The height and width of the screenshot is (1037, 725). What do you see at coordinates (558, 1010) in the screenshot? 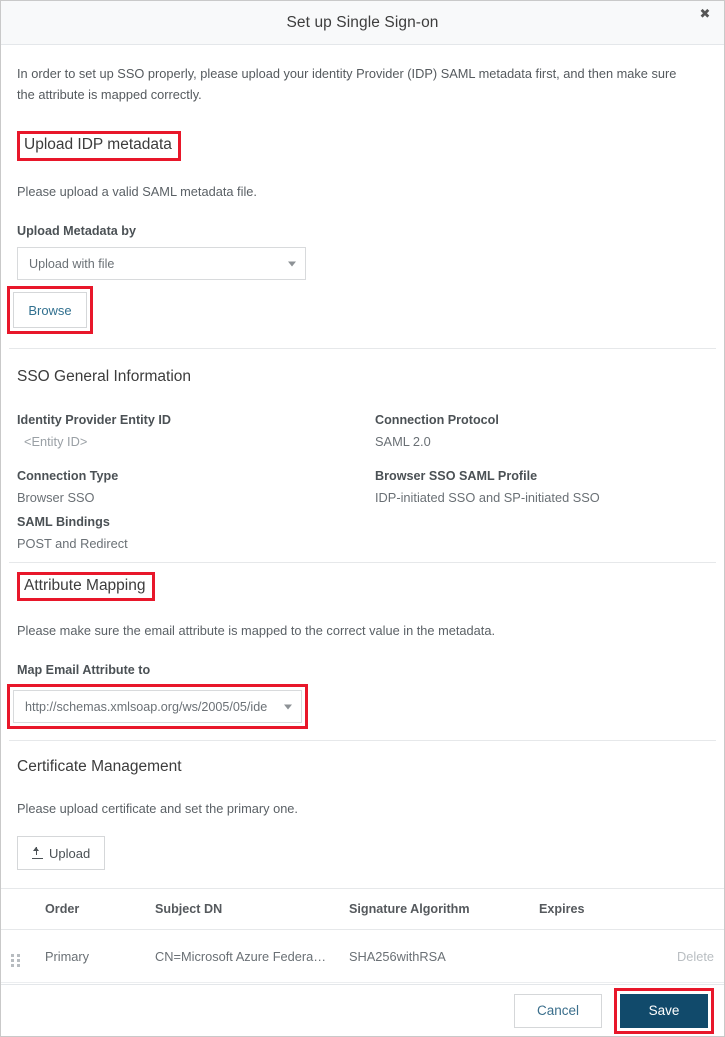
I see `cancel-button: Cancel` at bounding box center [558, 1010].